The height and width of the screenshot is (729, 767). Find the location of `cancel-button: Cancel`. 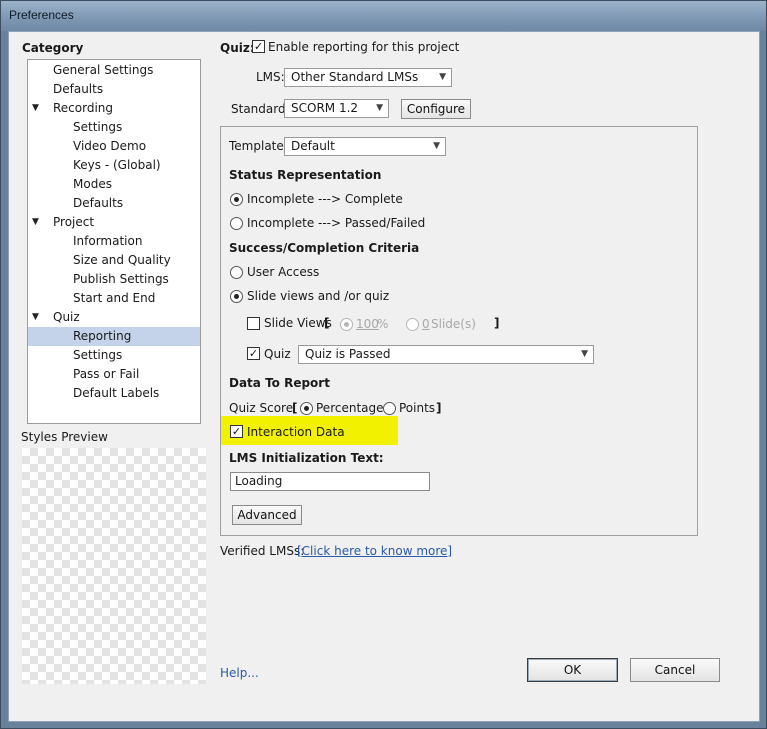

cancel-button: Cancel is located at coordinates (675, 670).